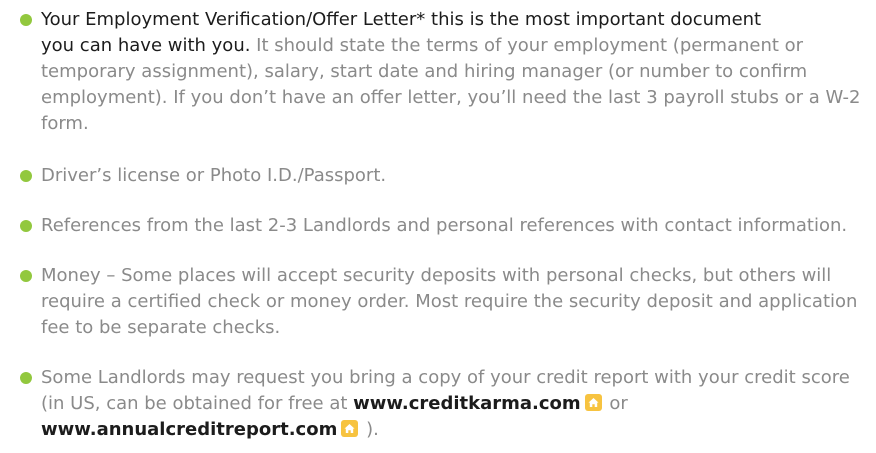  Describe the element at coordinates (214, 175) in the screenshot. I see `drivers-license-text: Driver’s license or Photo I.D./Passport.` at that location.